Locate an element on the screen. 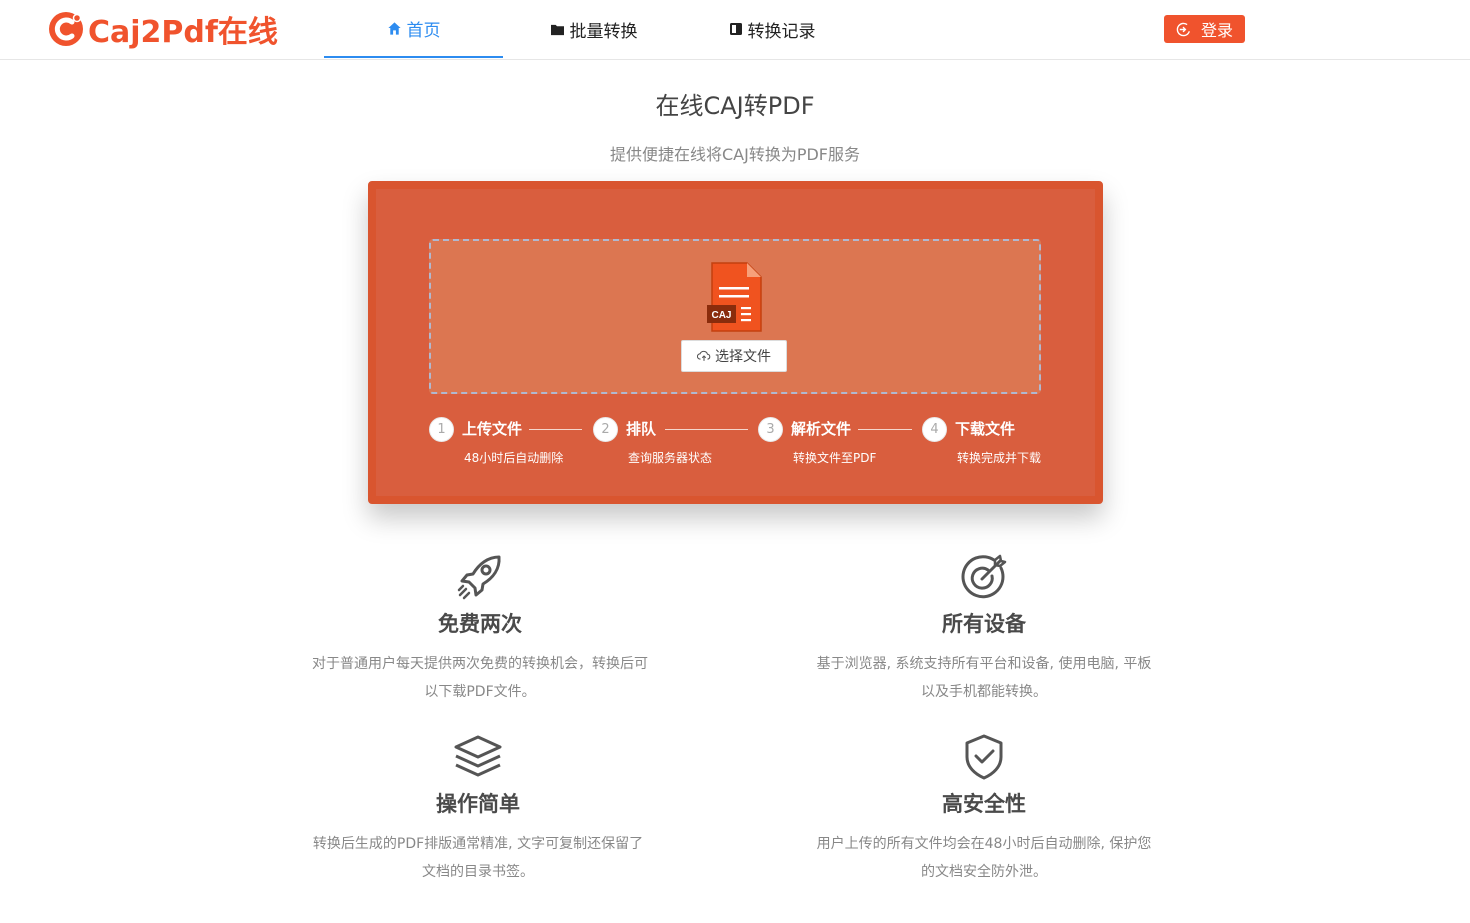  step-title: 下载文件 is located at coordinates (985, 429).